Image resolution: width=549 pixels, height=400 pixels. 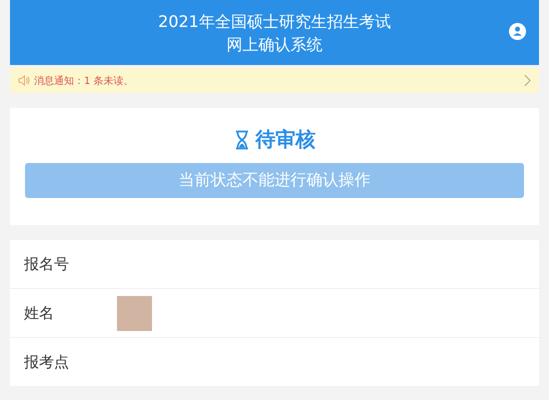 What do you see at coordinates (517, 31) in the screenshot?
I see `user-icon` at bounding box center [517, 31].